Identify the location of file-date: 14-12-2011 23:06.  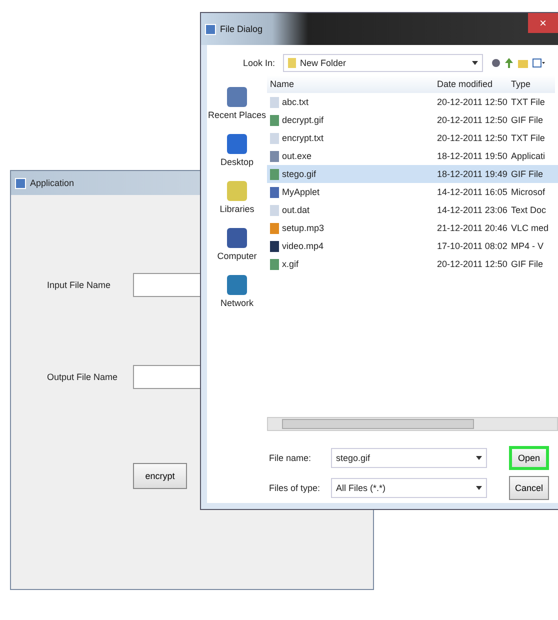
(472, 210).